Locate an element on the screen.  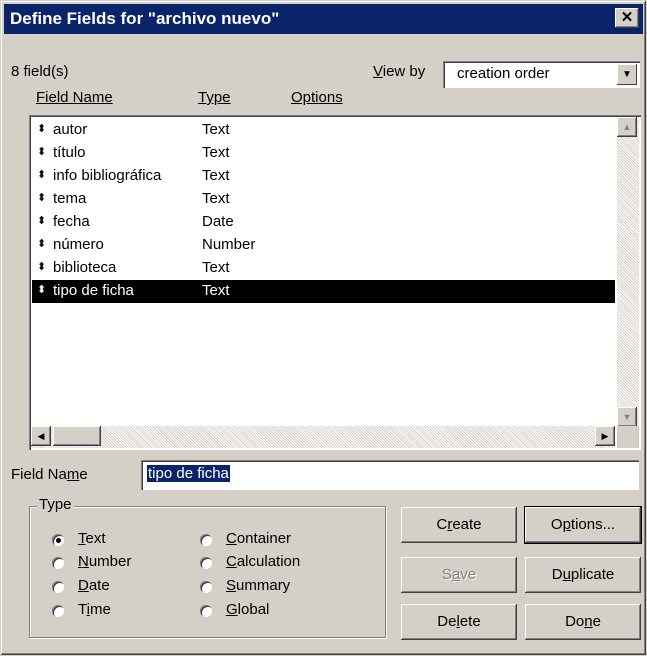
view-by-select: creation order ▼ is located at coordinates (541, 74).